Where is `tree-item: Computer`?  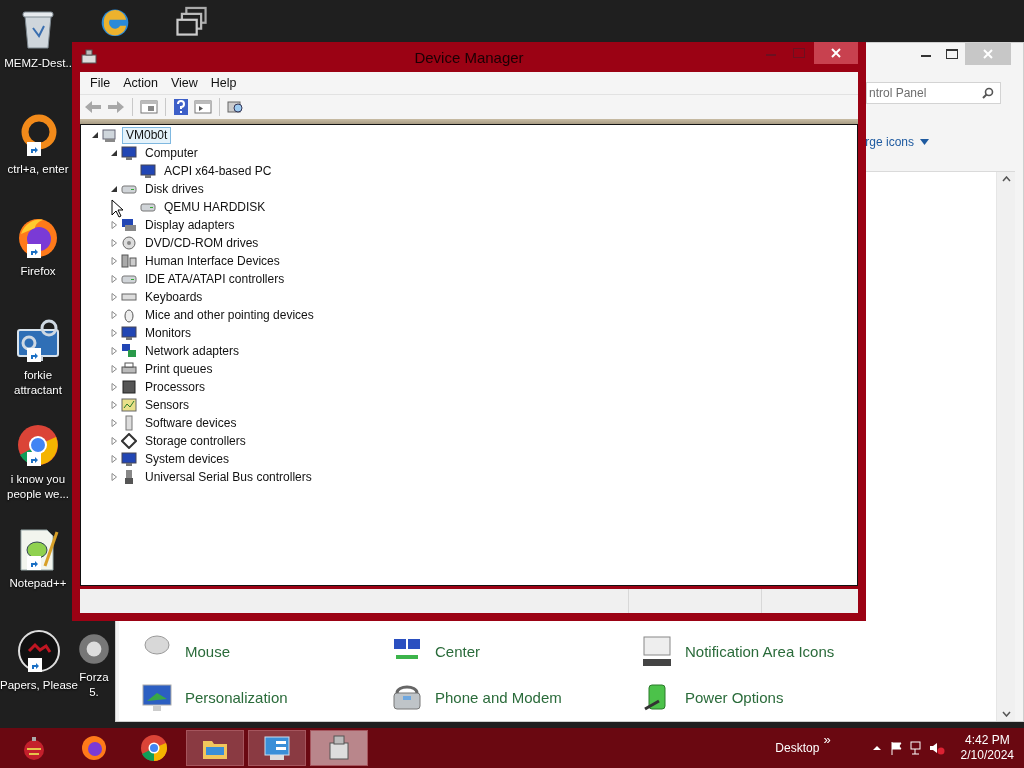 tree-item: Computer is located at coordinates (171, 153).